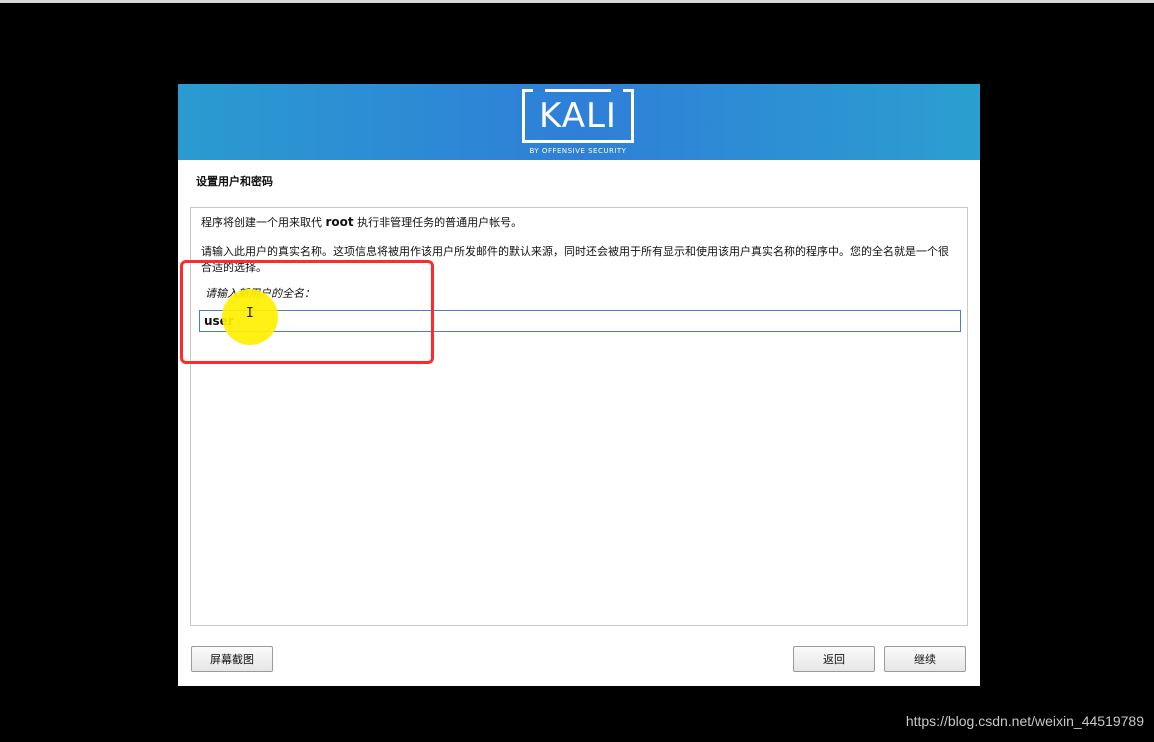 The width and height of the screenshot is (1154, 742). Describe the element at coordinates (339, 222) in the screenshot. I see `intro-root: root` at that location.